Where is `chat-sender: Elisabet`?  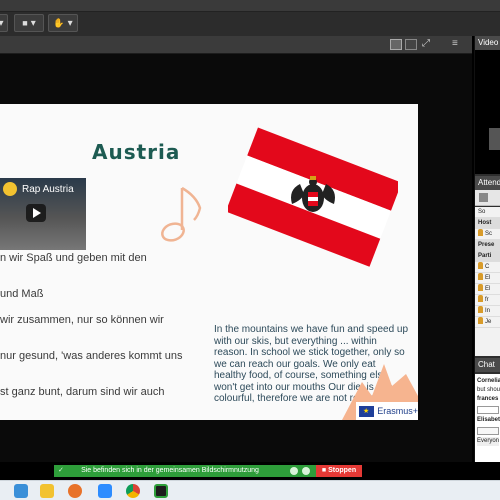
chat-sender: Elisabet is located at coordinates (488, 420).